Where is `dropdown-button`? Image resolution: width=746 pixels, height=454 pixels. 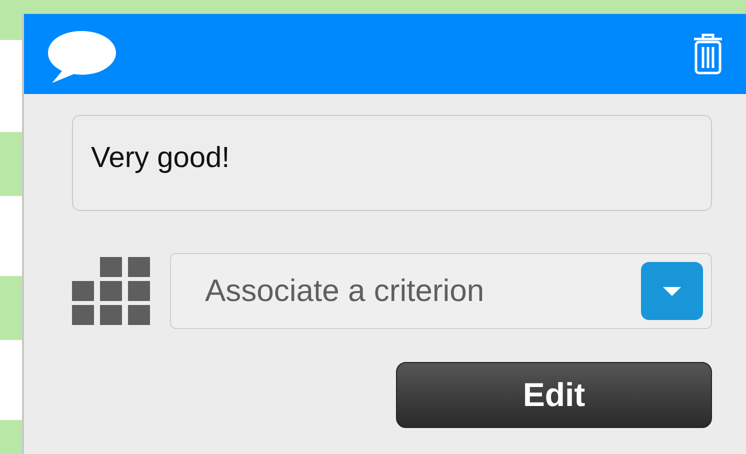
dropdown-button is located at coordinates (672, 291).